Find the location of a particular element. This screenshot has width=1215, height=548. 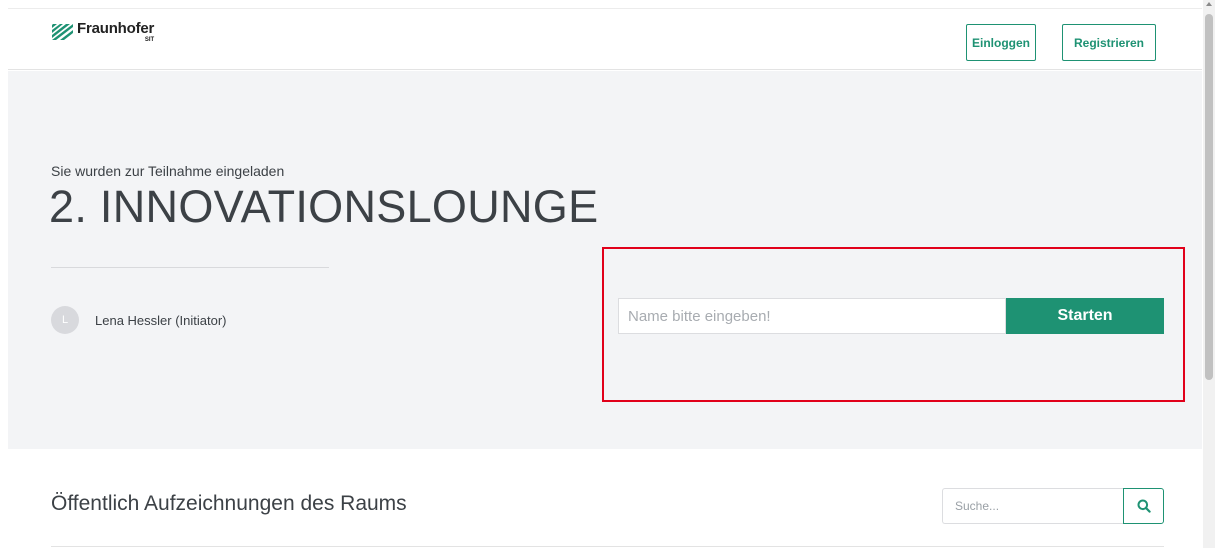

logo-sub: SIT is located at coordinates (149, 40).